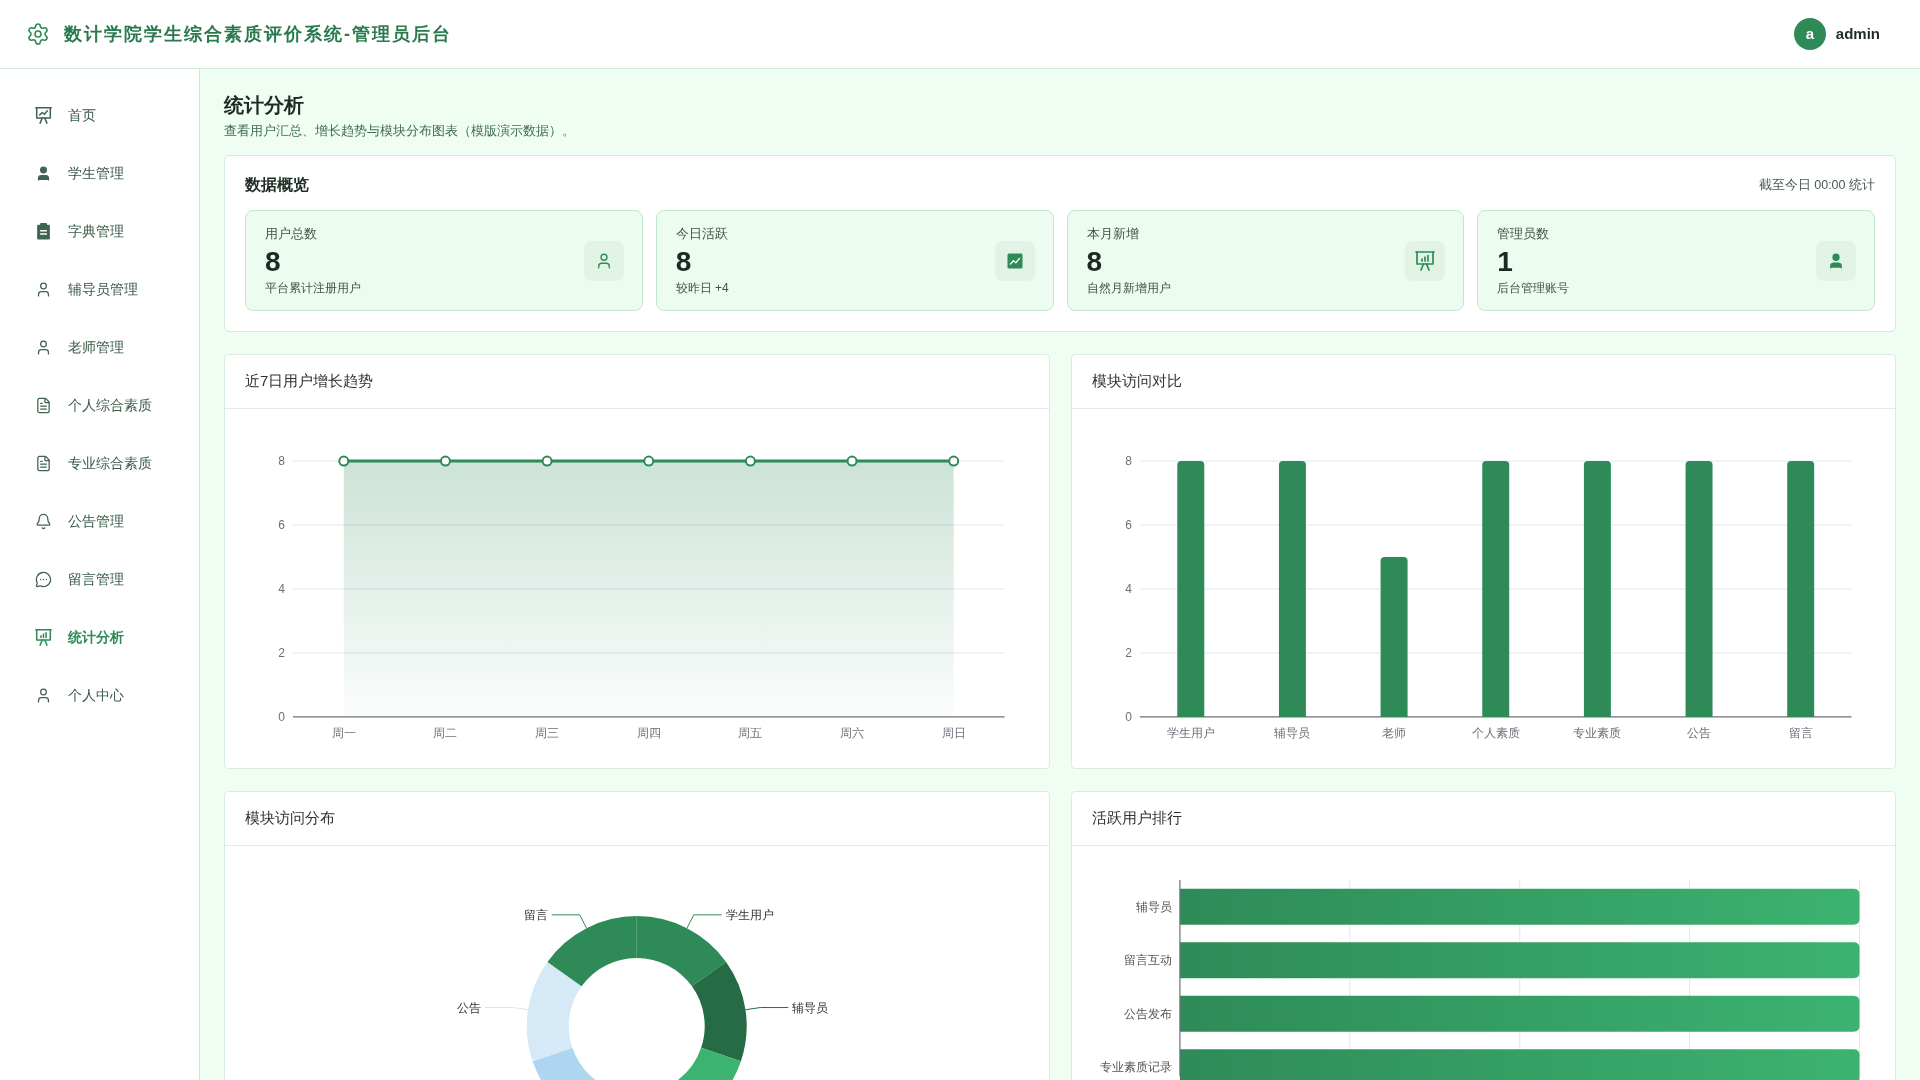 This screenshot has height=1080, width=1920. Describe the element at coordinates (99, 405) in the screenshot. I see `sidebar-item: 个人综合素质` at that location.